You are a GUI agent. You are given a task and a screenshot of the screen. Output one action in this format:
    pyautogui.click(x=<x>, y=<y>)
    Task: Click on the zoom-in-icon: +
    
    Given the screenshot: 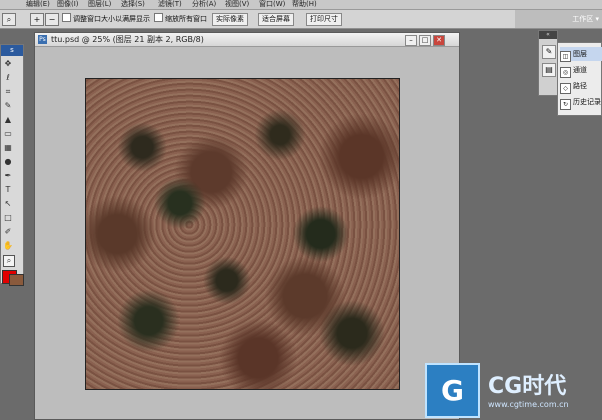 What is the action you would take?
    pyautogui.click(x=37, y=19)
    